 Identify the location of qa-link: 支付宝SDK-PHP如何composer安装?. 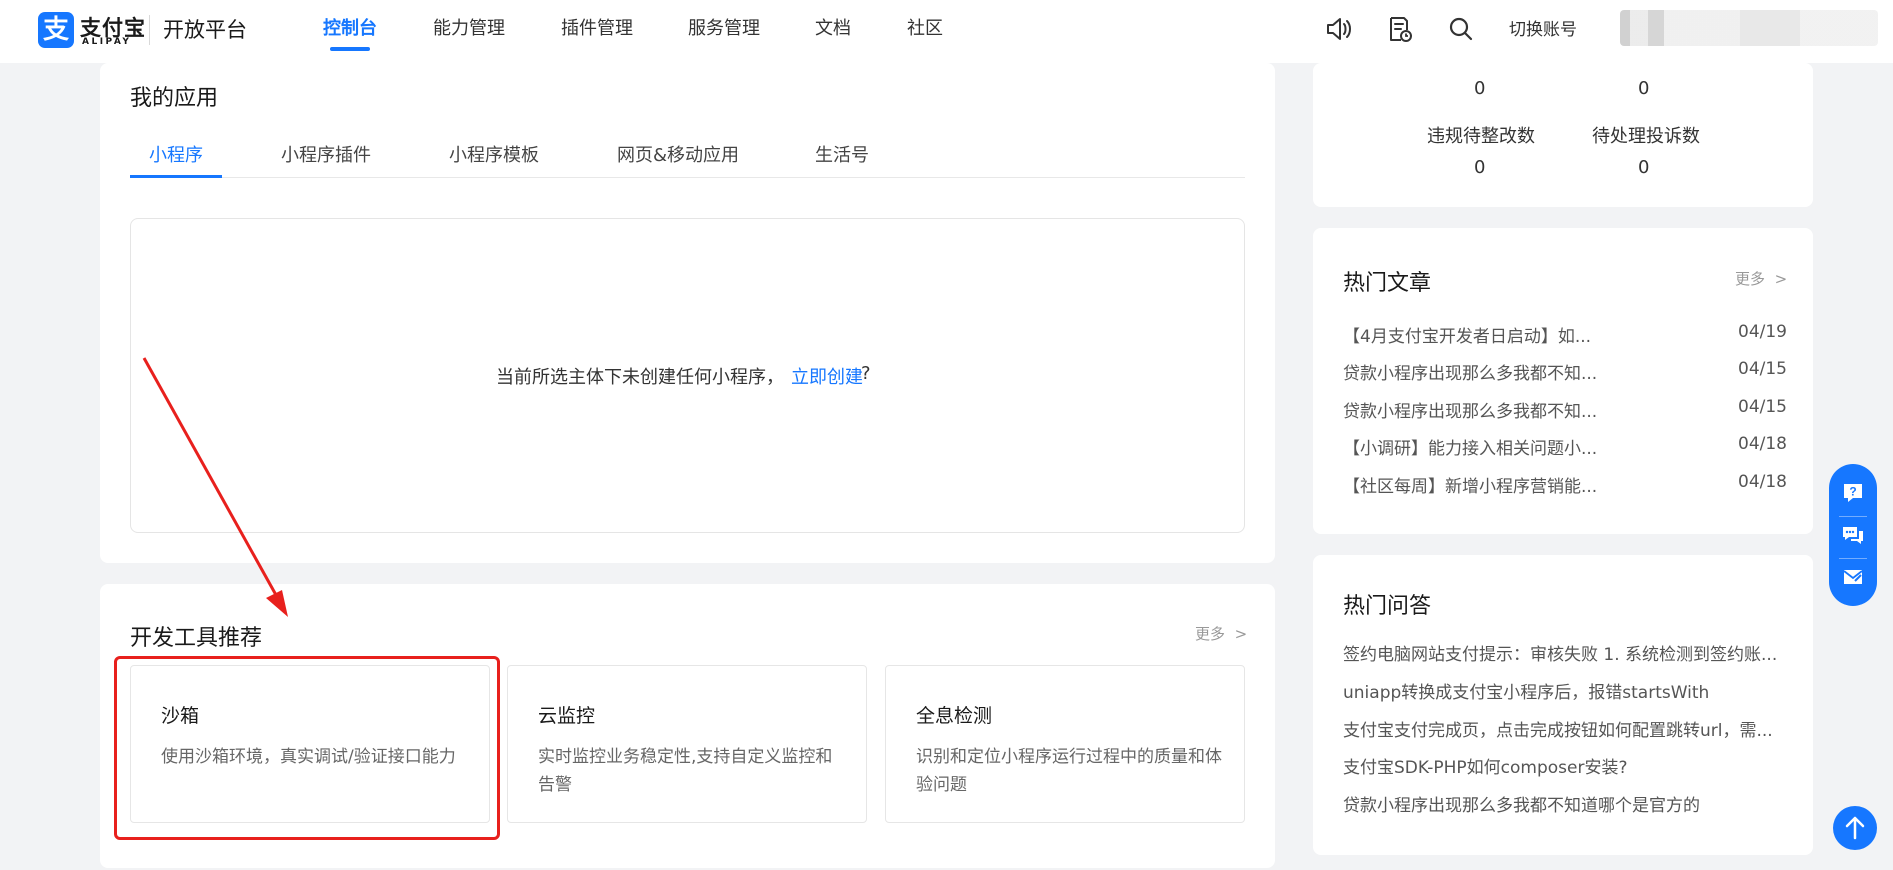
(1485, 765).